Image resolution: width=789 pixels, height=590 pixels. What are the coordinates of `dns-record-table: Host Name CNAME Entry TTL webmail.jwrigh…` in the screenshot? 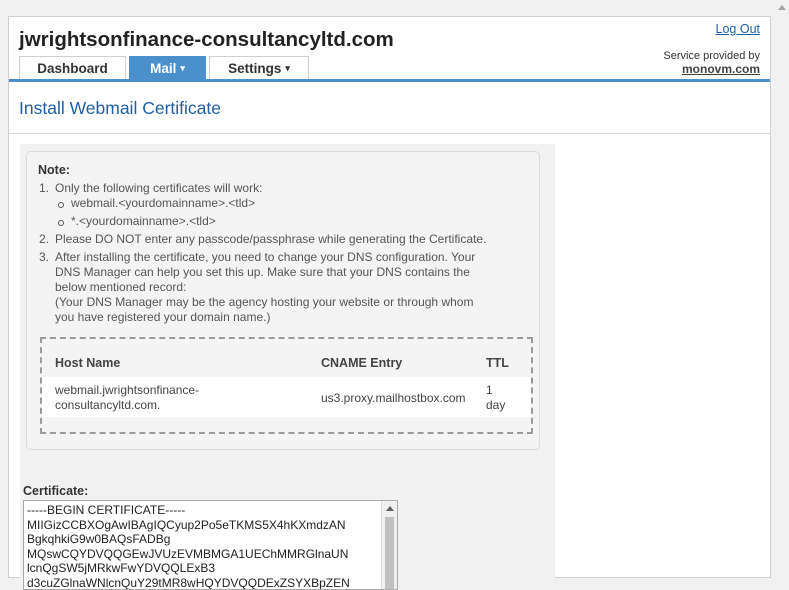 It's located at (286, 385).